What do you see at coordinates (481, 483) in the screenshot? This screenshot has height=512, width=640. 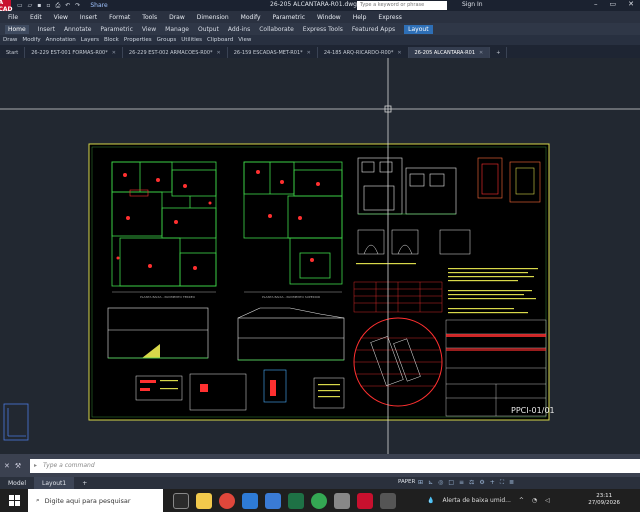 I see `workspace-gear-icon: ⚙` at bounding box center [481, 483].